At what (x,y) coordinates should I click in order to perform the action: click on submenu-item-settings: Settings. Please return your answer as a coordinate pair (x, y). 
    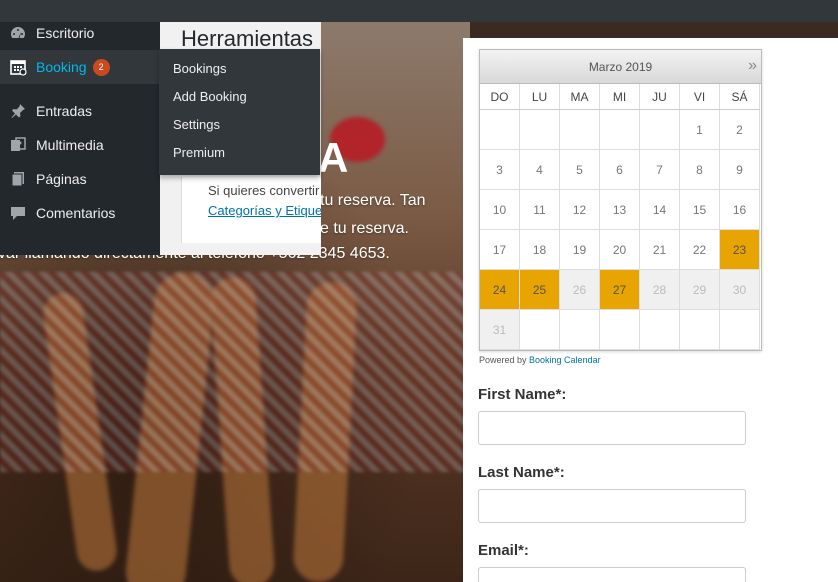
    Looking at the image, I should click on (239, 125).